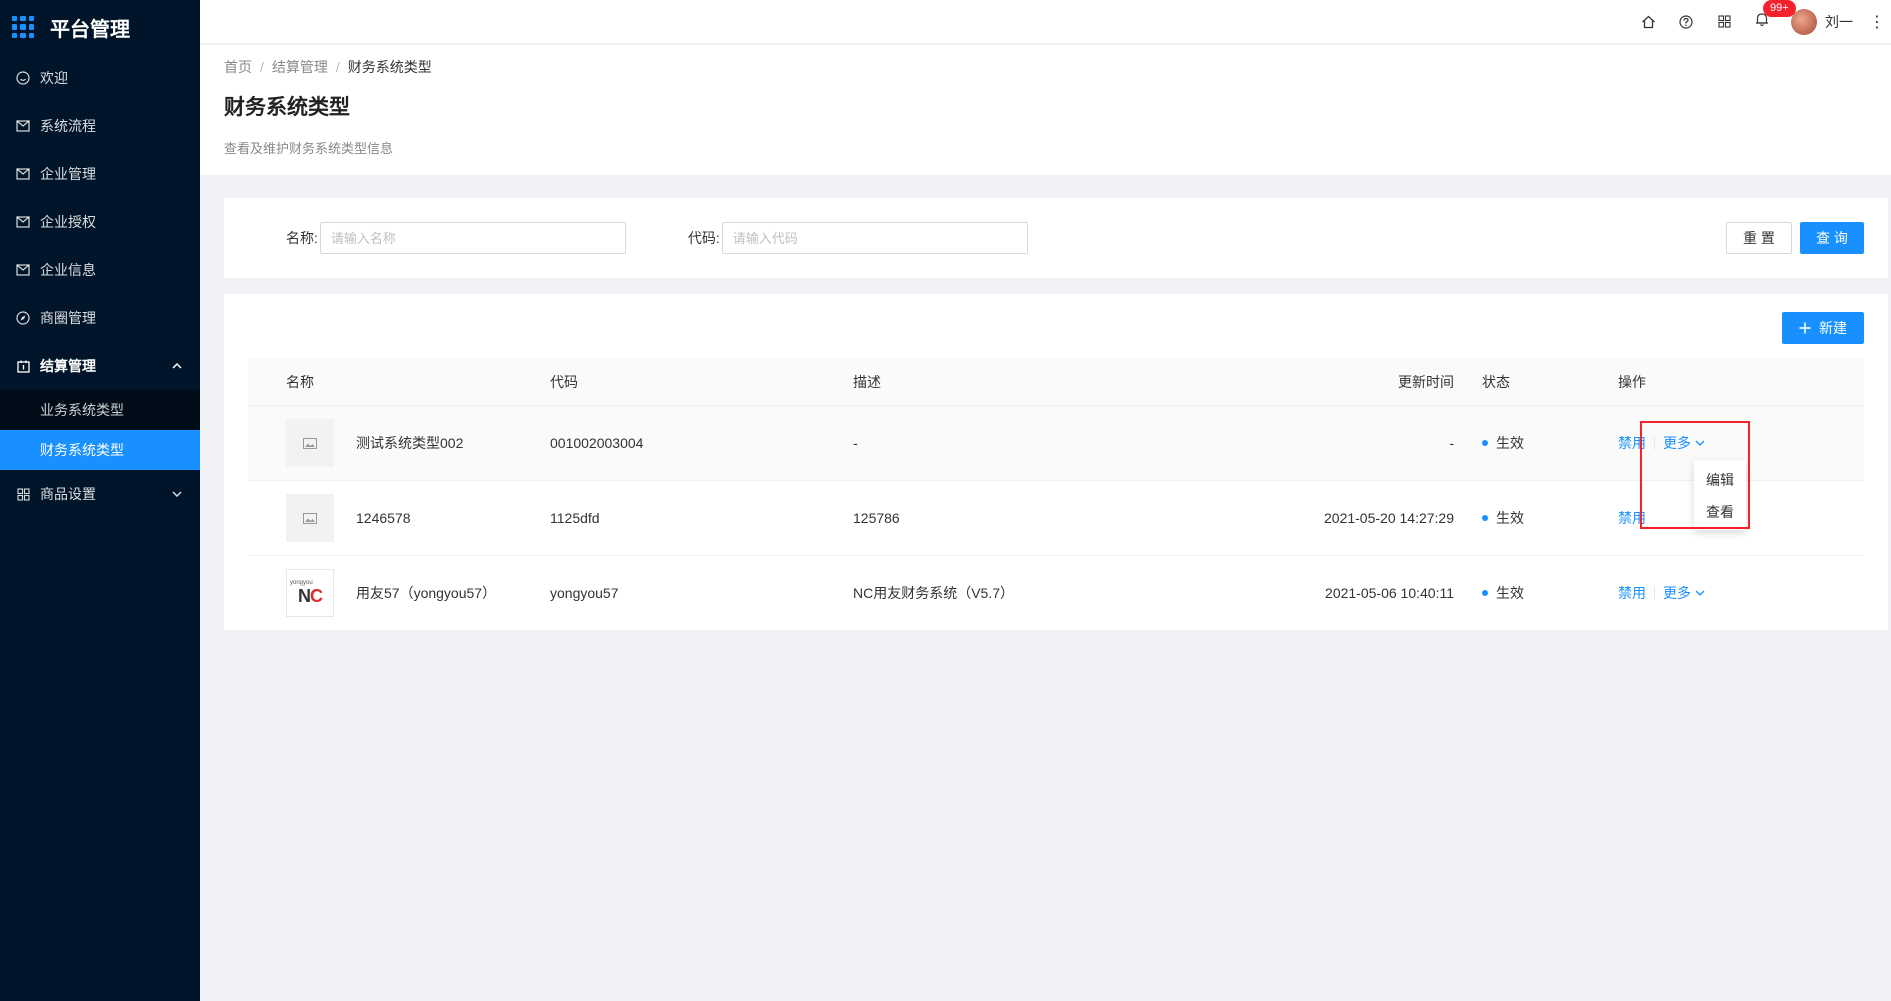 This screenshot has width=1891, height=1001. What do you see at coordinates (23, 27) in the screenshot?
I see `apps-logo-icon` at bounding box center [23, 27].